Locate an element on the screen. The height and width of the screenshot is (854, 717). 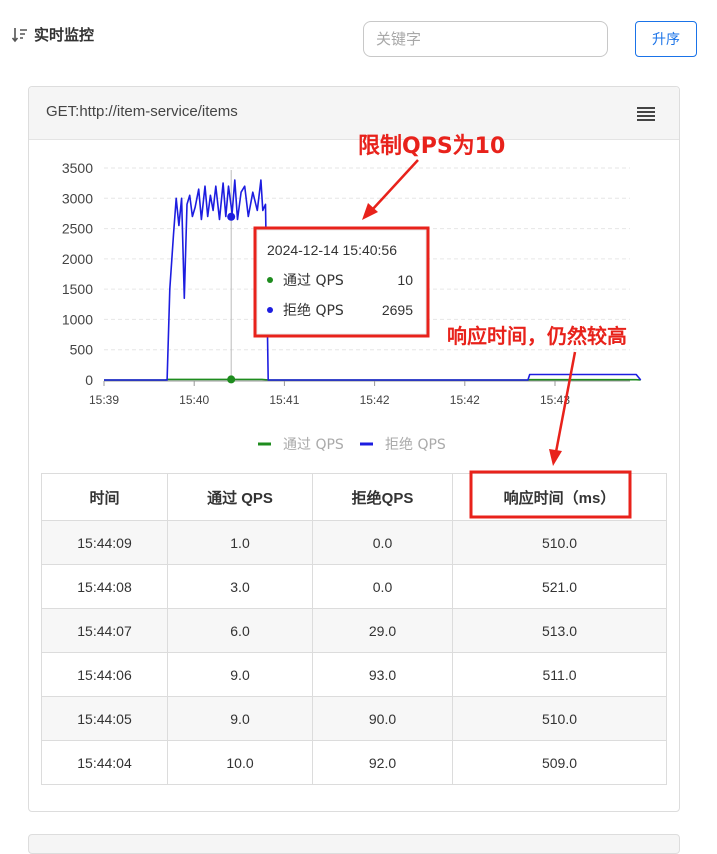
tooltip-time: 2024-12-14 15:40:56 is located at coordinates (332, 250).